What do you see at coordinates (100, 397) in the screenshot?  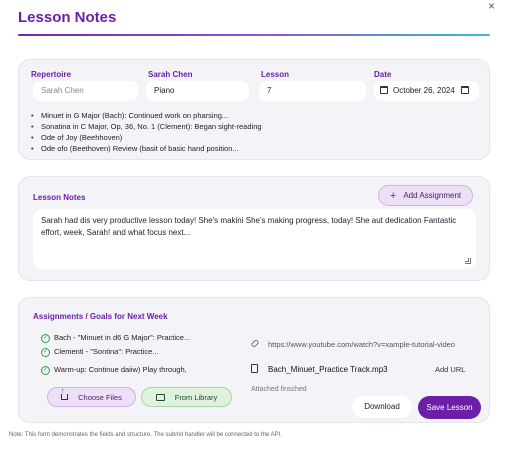 I see `choose-files-label: Choose Files` at bounding box center [100, 397].